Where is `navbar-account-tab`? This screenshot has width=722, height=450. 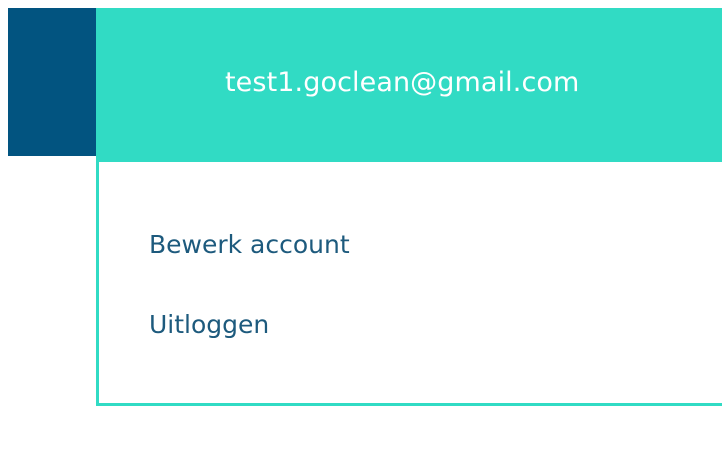
navbar-account-tab is located at coordinates (52, 82).